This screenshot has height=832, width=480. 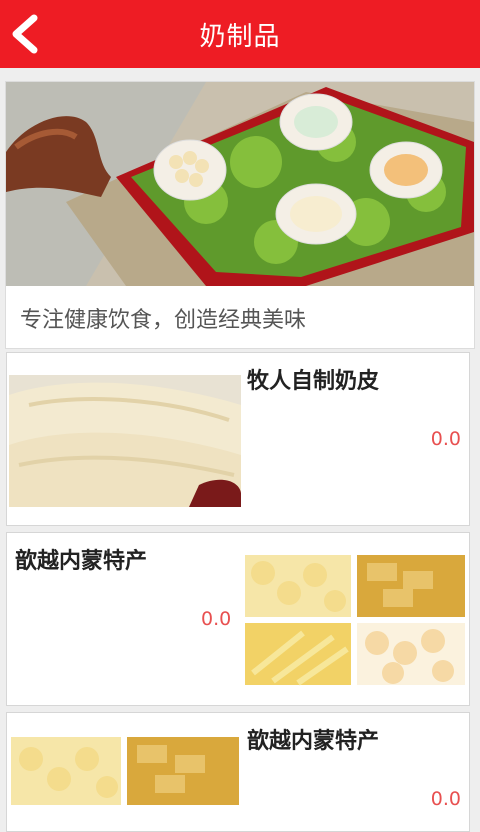 I want to click on back-button, so click(x=28, y=34).